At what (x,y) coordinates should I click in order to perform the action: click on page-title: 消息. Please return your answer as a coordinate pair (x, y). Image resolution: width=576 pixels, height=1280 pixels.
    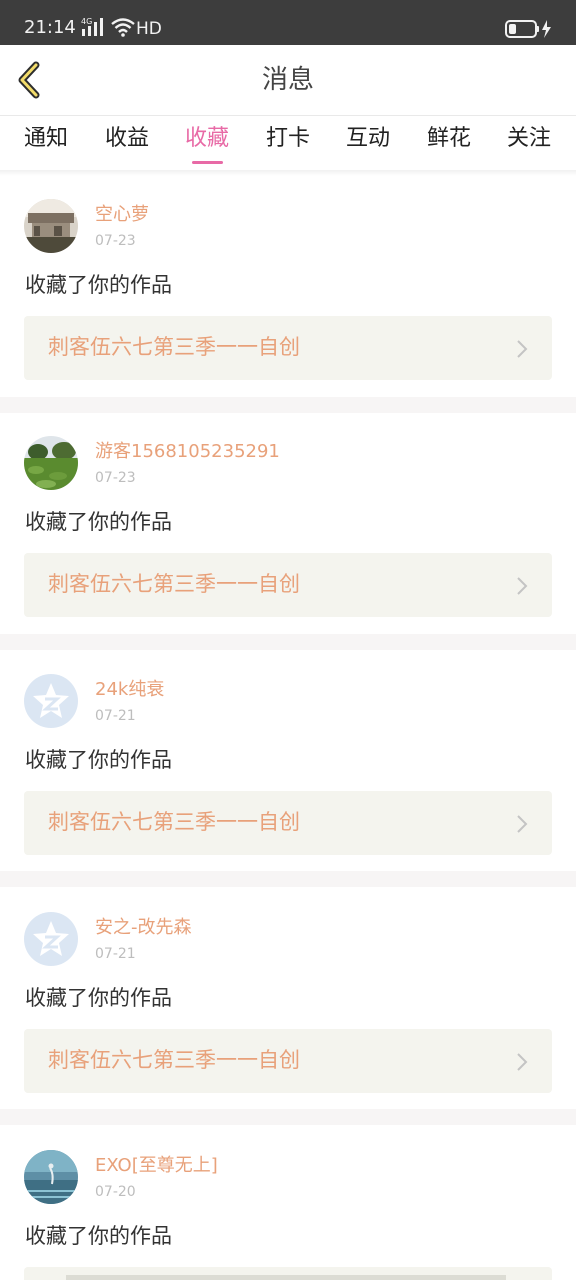
    Looking at the image, I should click on (287, 80).